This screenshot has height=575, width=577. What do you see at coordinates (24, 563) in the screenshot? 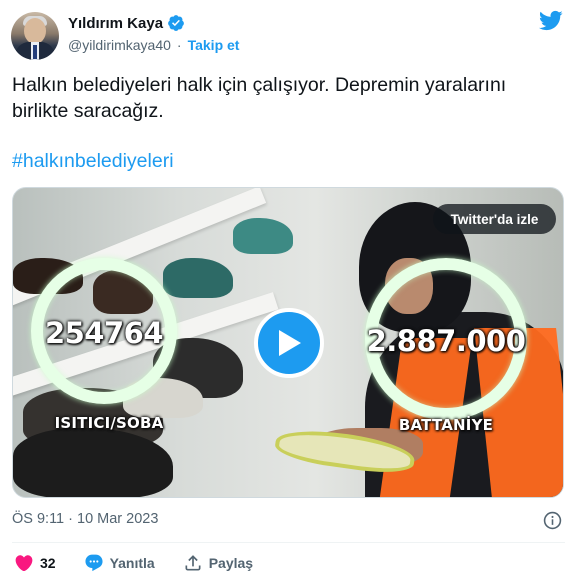
I see `heart-icon` at bounding box center [24, 563].